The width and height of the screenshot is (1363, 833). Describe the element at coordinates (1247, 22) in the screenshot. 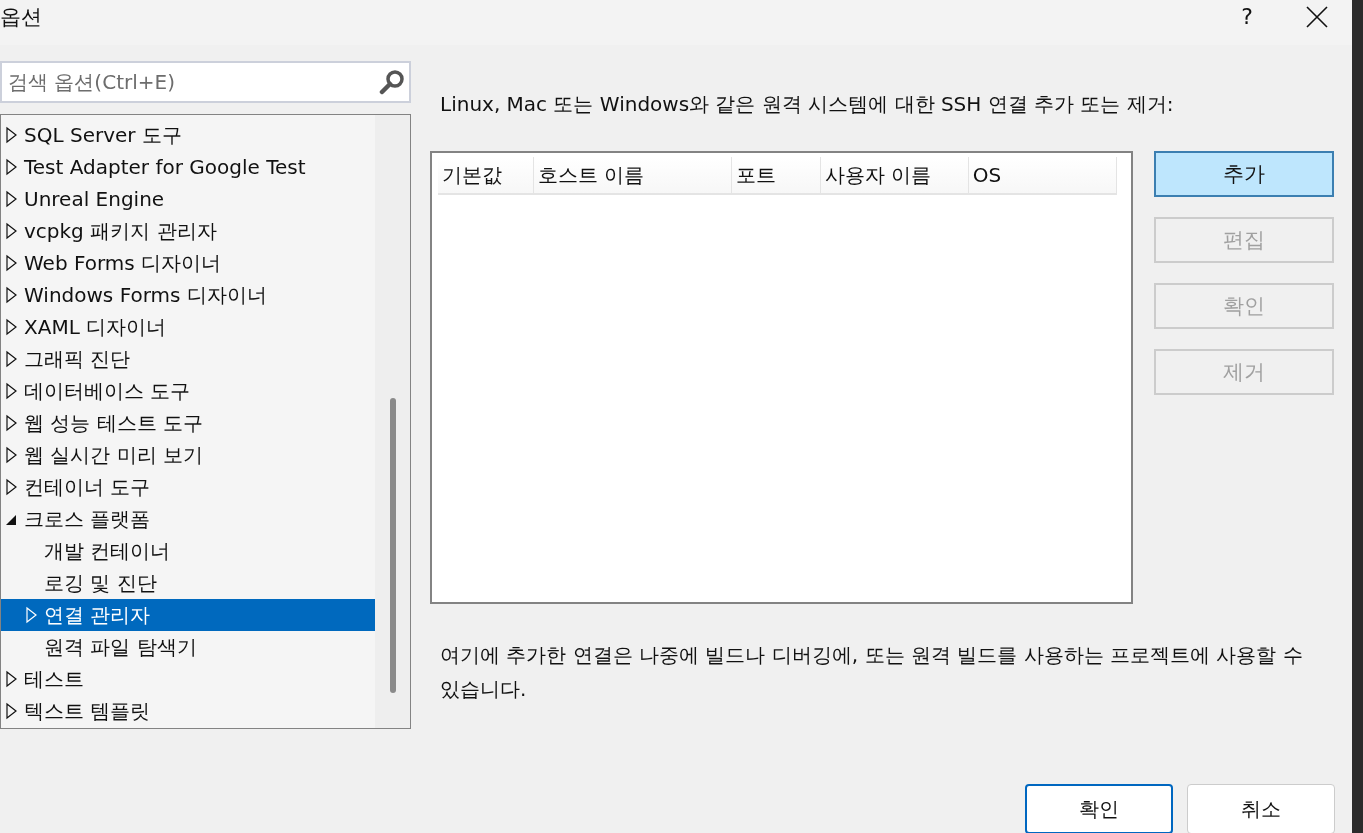

I see `help-button: ?` at that location.